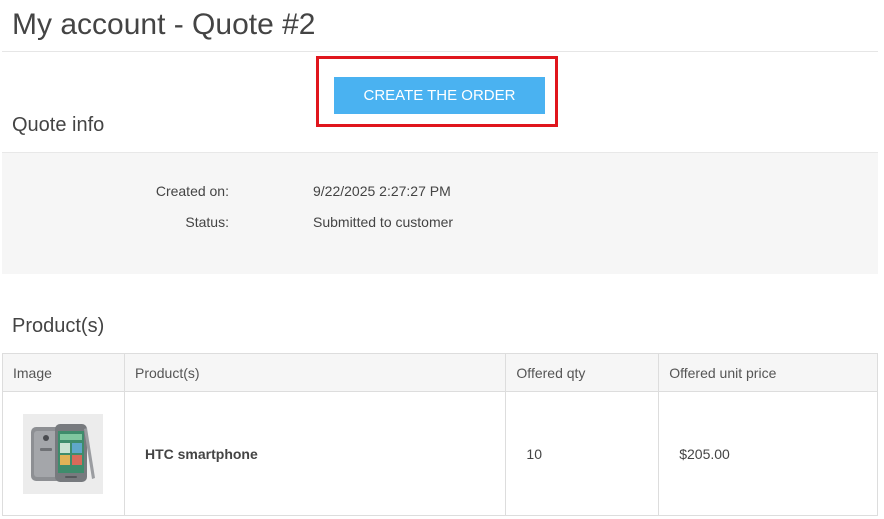 The image size is (884, 519). What do you see at coordinates (768, 372) in the screenshot?
I see `column-header-price: Offered unit price` at bounding box center [768, 372].